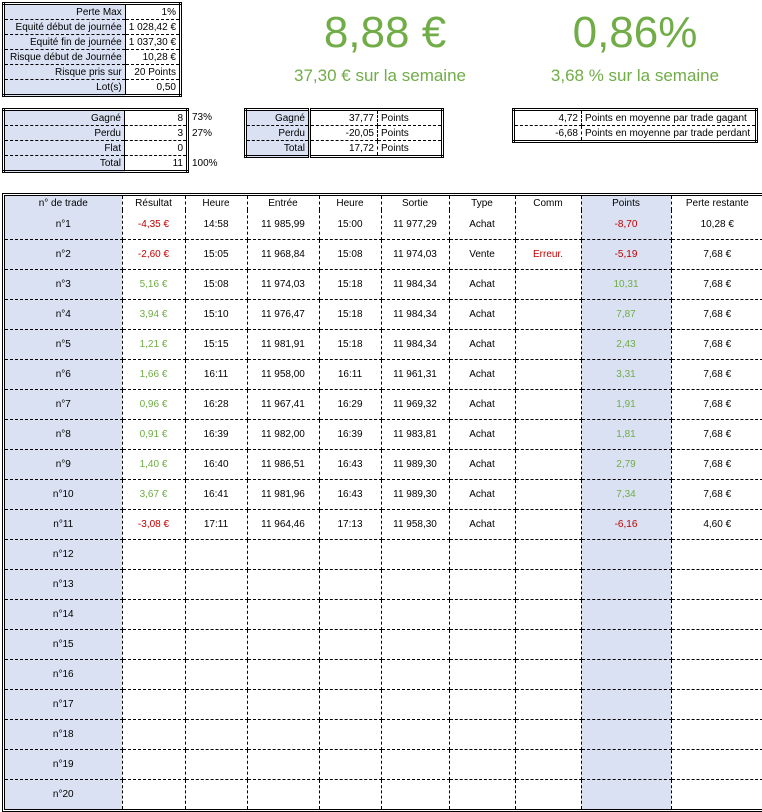 This screenshot has height=812, width=762. Describe the element at coordinates (153, 42) in the screenshot. I see `param-value: 1 037,30 €` at that location.